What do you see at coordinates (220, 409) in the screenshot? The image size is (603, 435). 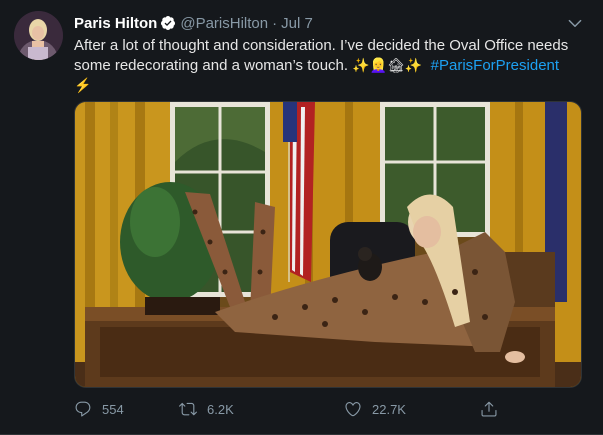 I see `retweet-count: 6.2K` at bounding box center [220, 409].